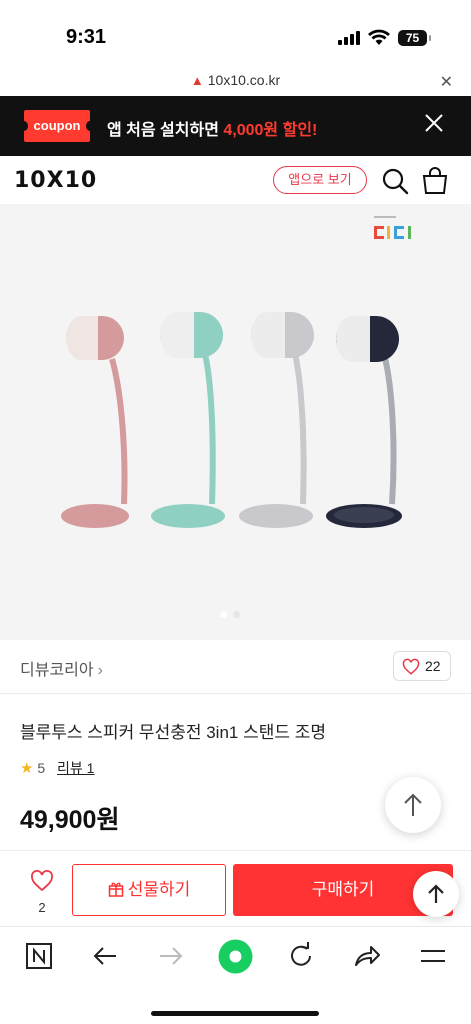  Describe the element at coordinates (70, 820) in the screenshot. I see `product-price: 49,900원` at that location.